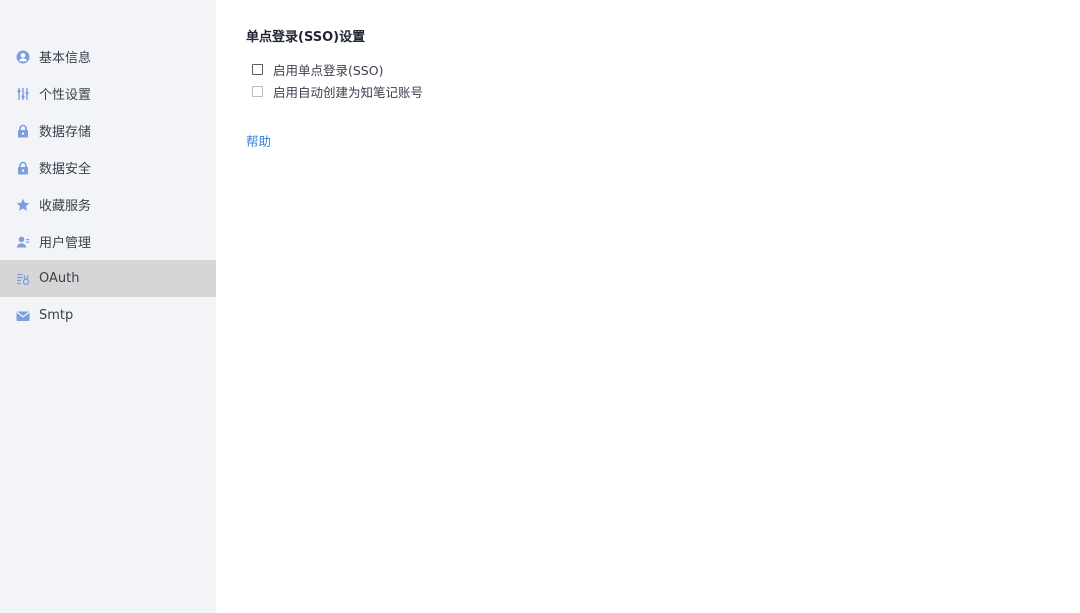 This screenshot has height=613, width=1080. What do you see at coordinates (108, 204) in the screenshot?
I see `sidebar-item-favorites: 收藏服务` at bounding box center [108, 204].